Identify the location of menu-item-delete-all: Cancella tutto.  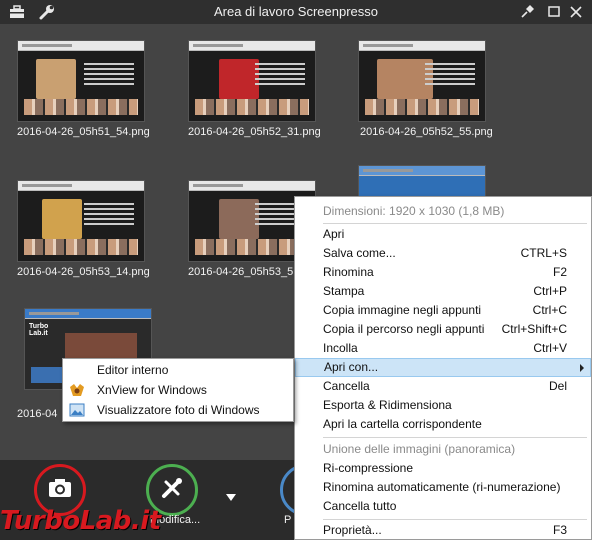
(443, 506).